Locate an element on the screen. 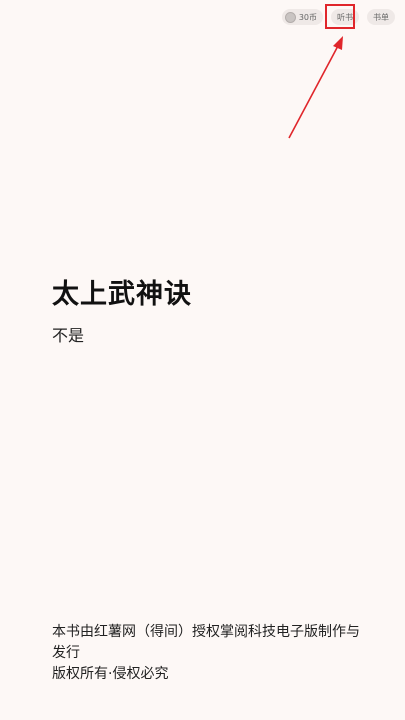  book-author: 不是 is located at coordinates (68, 335).